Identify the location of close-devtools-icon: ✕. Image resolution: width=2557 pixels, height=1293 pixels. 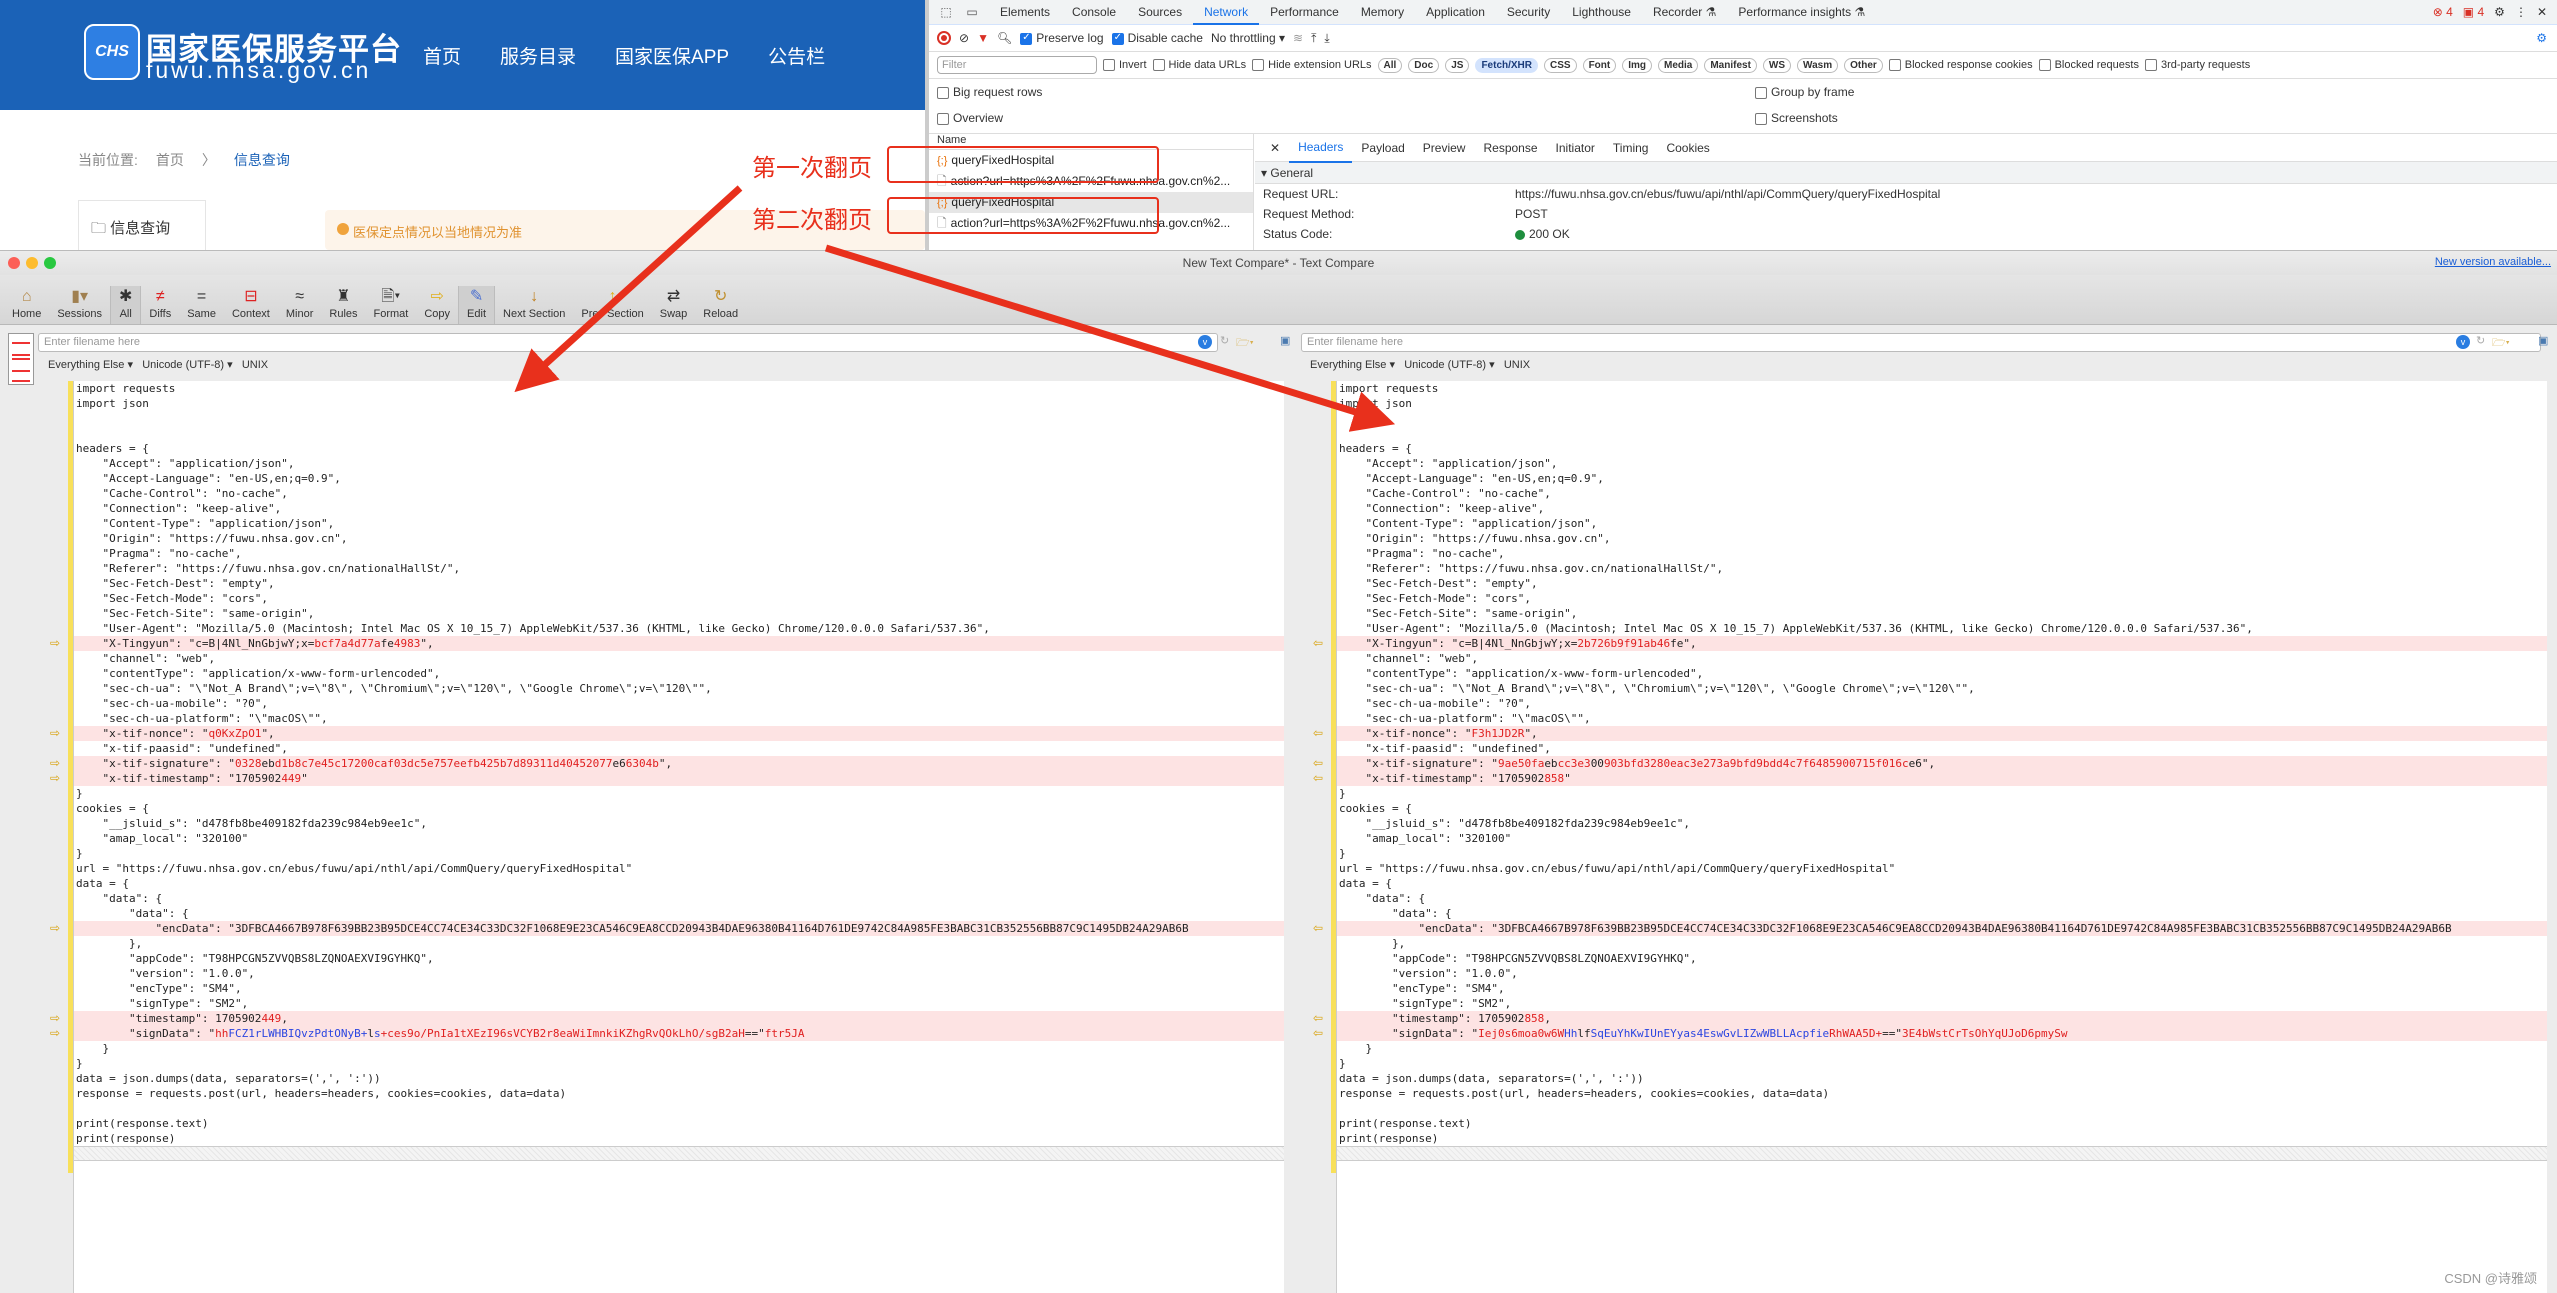
(2542, 12).